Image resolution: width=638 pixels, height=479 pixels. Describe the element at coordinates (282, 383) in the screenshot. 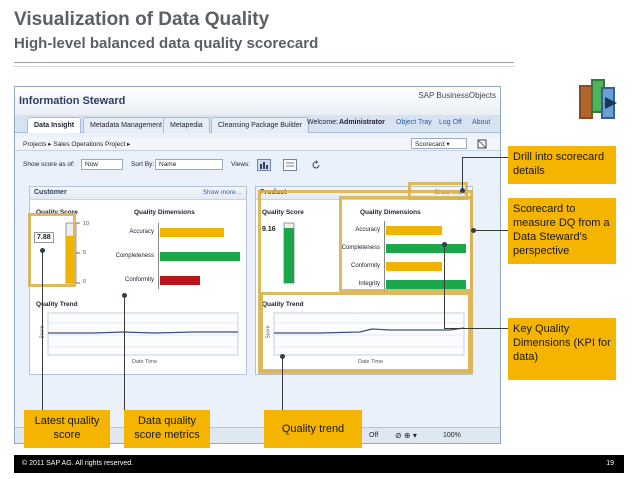

I see `leader-trend` at that location.